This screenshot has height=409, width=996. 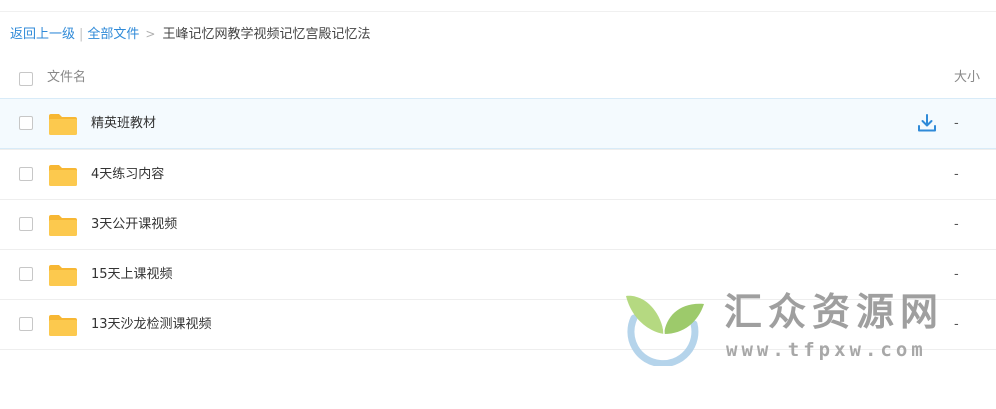 I want to click on file-name: 15天上课视频, so click(x=132, y=275).